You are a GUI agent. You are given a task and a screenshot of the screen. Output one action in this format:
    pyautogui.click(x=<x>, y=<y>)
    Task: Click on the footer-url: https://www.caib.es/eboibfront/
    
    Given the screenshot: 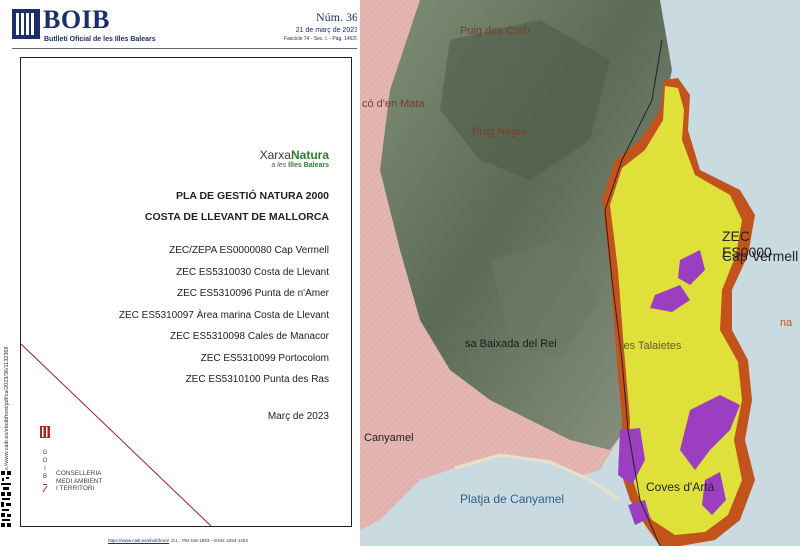 What is the action you would take?
    pyautogui.click(x=138, y=540)
    